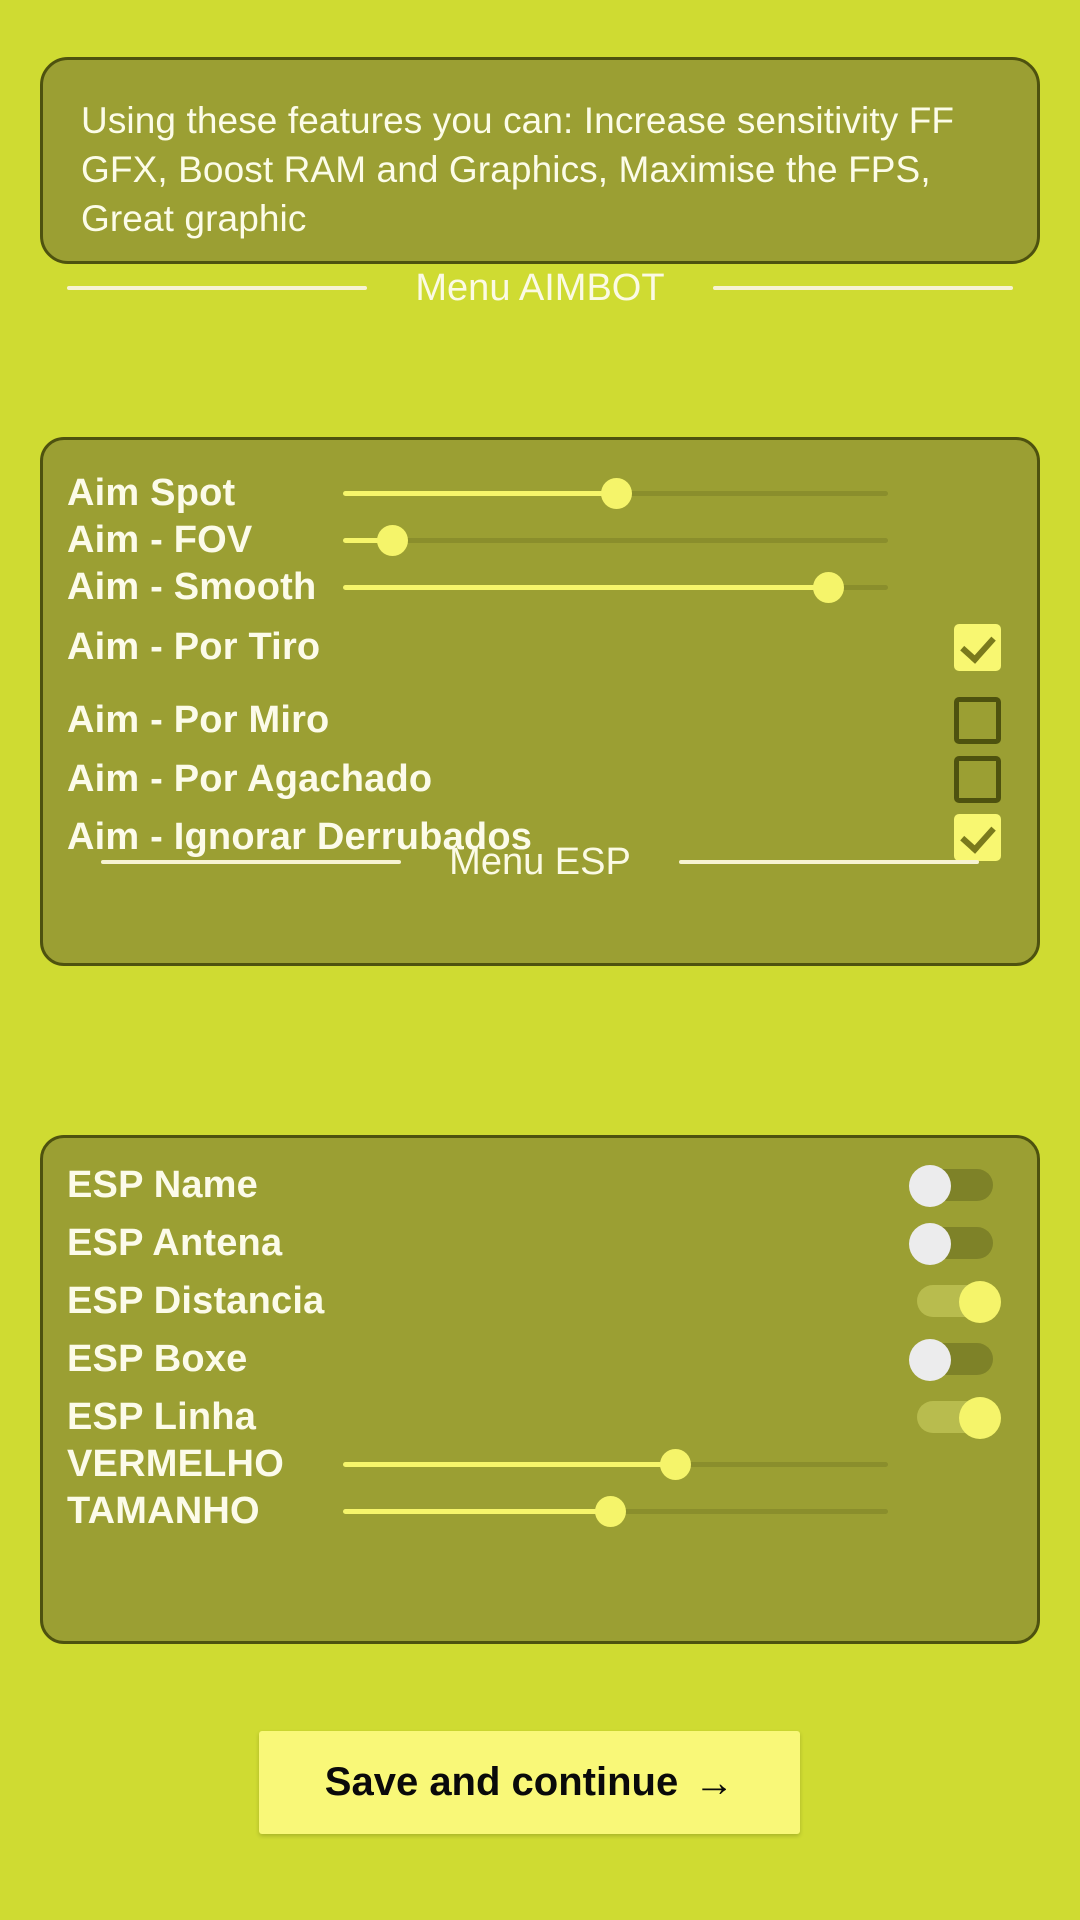 The width and height of the screenshot is (1080, 1920). I want to click on section-header-esp: Menu ESP, so click(540, 862).